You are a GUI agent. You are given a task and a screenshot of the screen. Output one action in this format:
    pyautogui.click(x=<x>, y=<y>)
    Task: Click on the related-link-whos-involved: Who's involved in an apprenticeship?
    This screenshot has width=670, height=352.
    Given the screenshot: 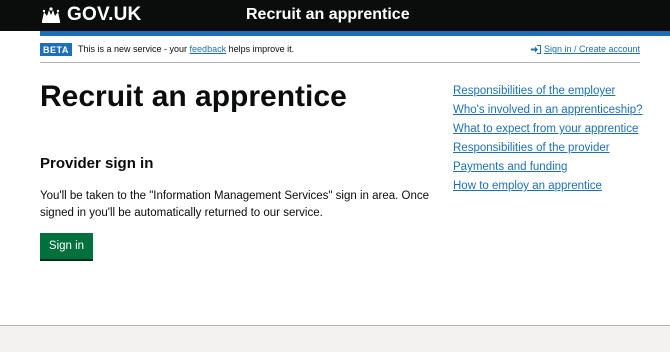 What is the action you would take?
    pyautogui.click(x=553, y=110)
    